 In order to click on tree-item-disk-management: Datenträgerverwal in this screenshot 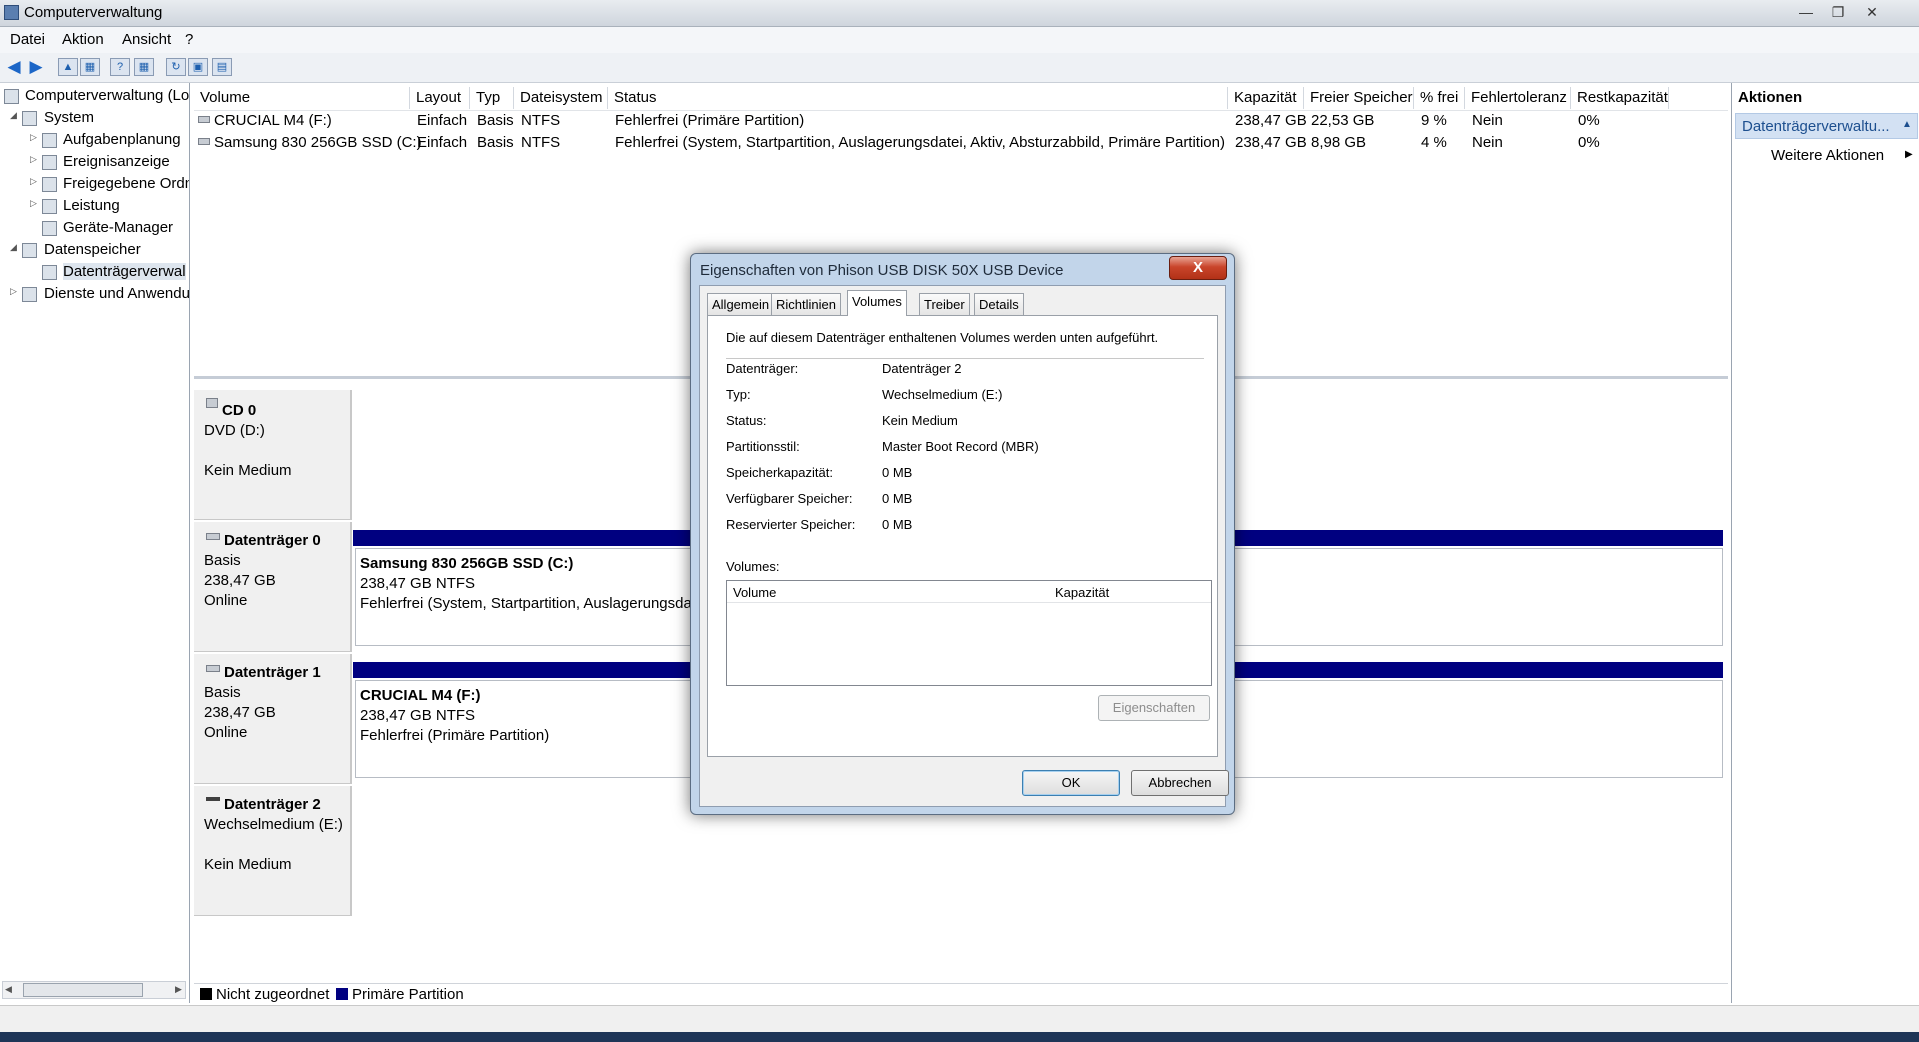, I will do `click(94, 273)`.